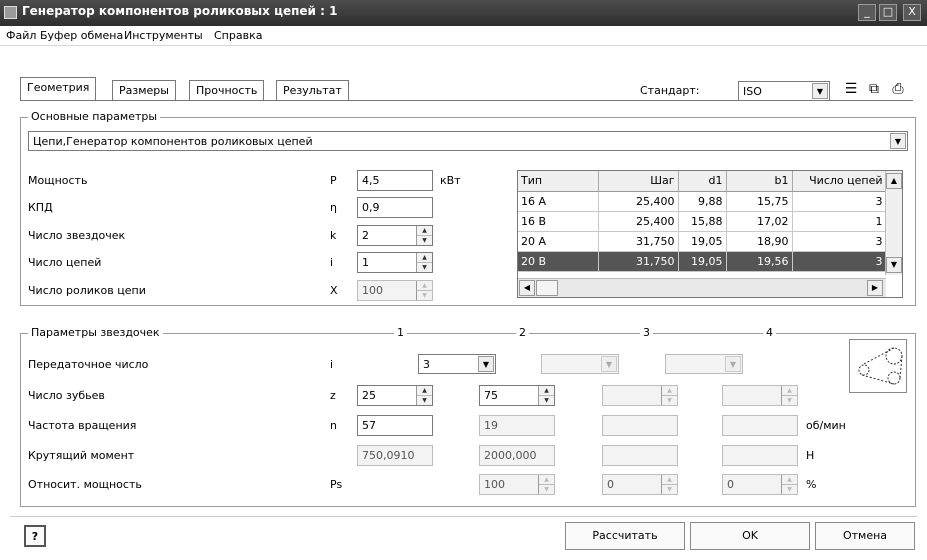  I want to click on column-header: Шаг, so click(638, 181).